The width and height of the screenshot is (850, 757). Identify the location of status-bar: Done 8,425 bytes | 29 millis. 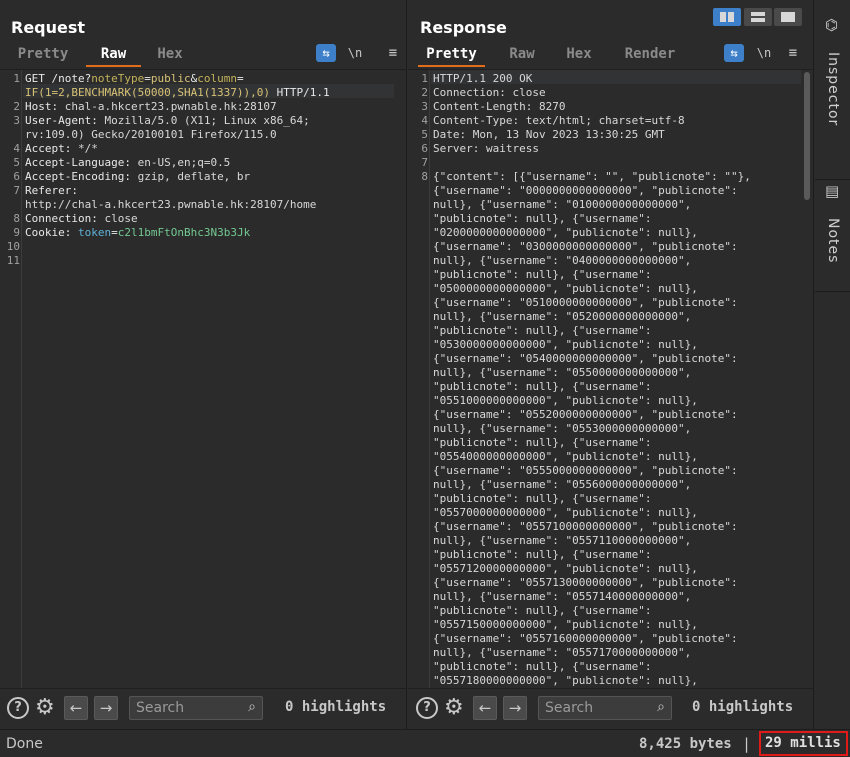
(425, 743).